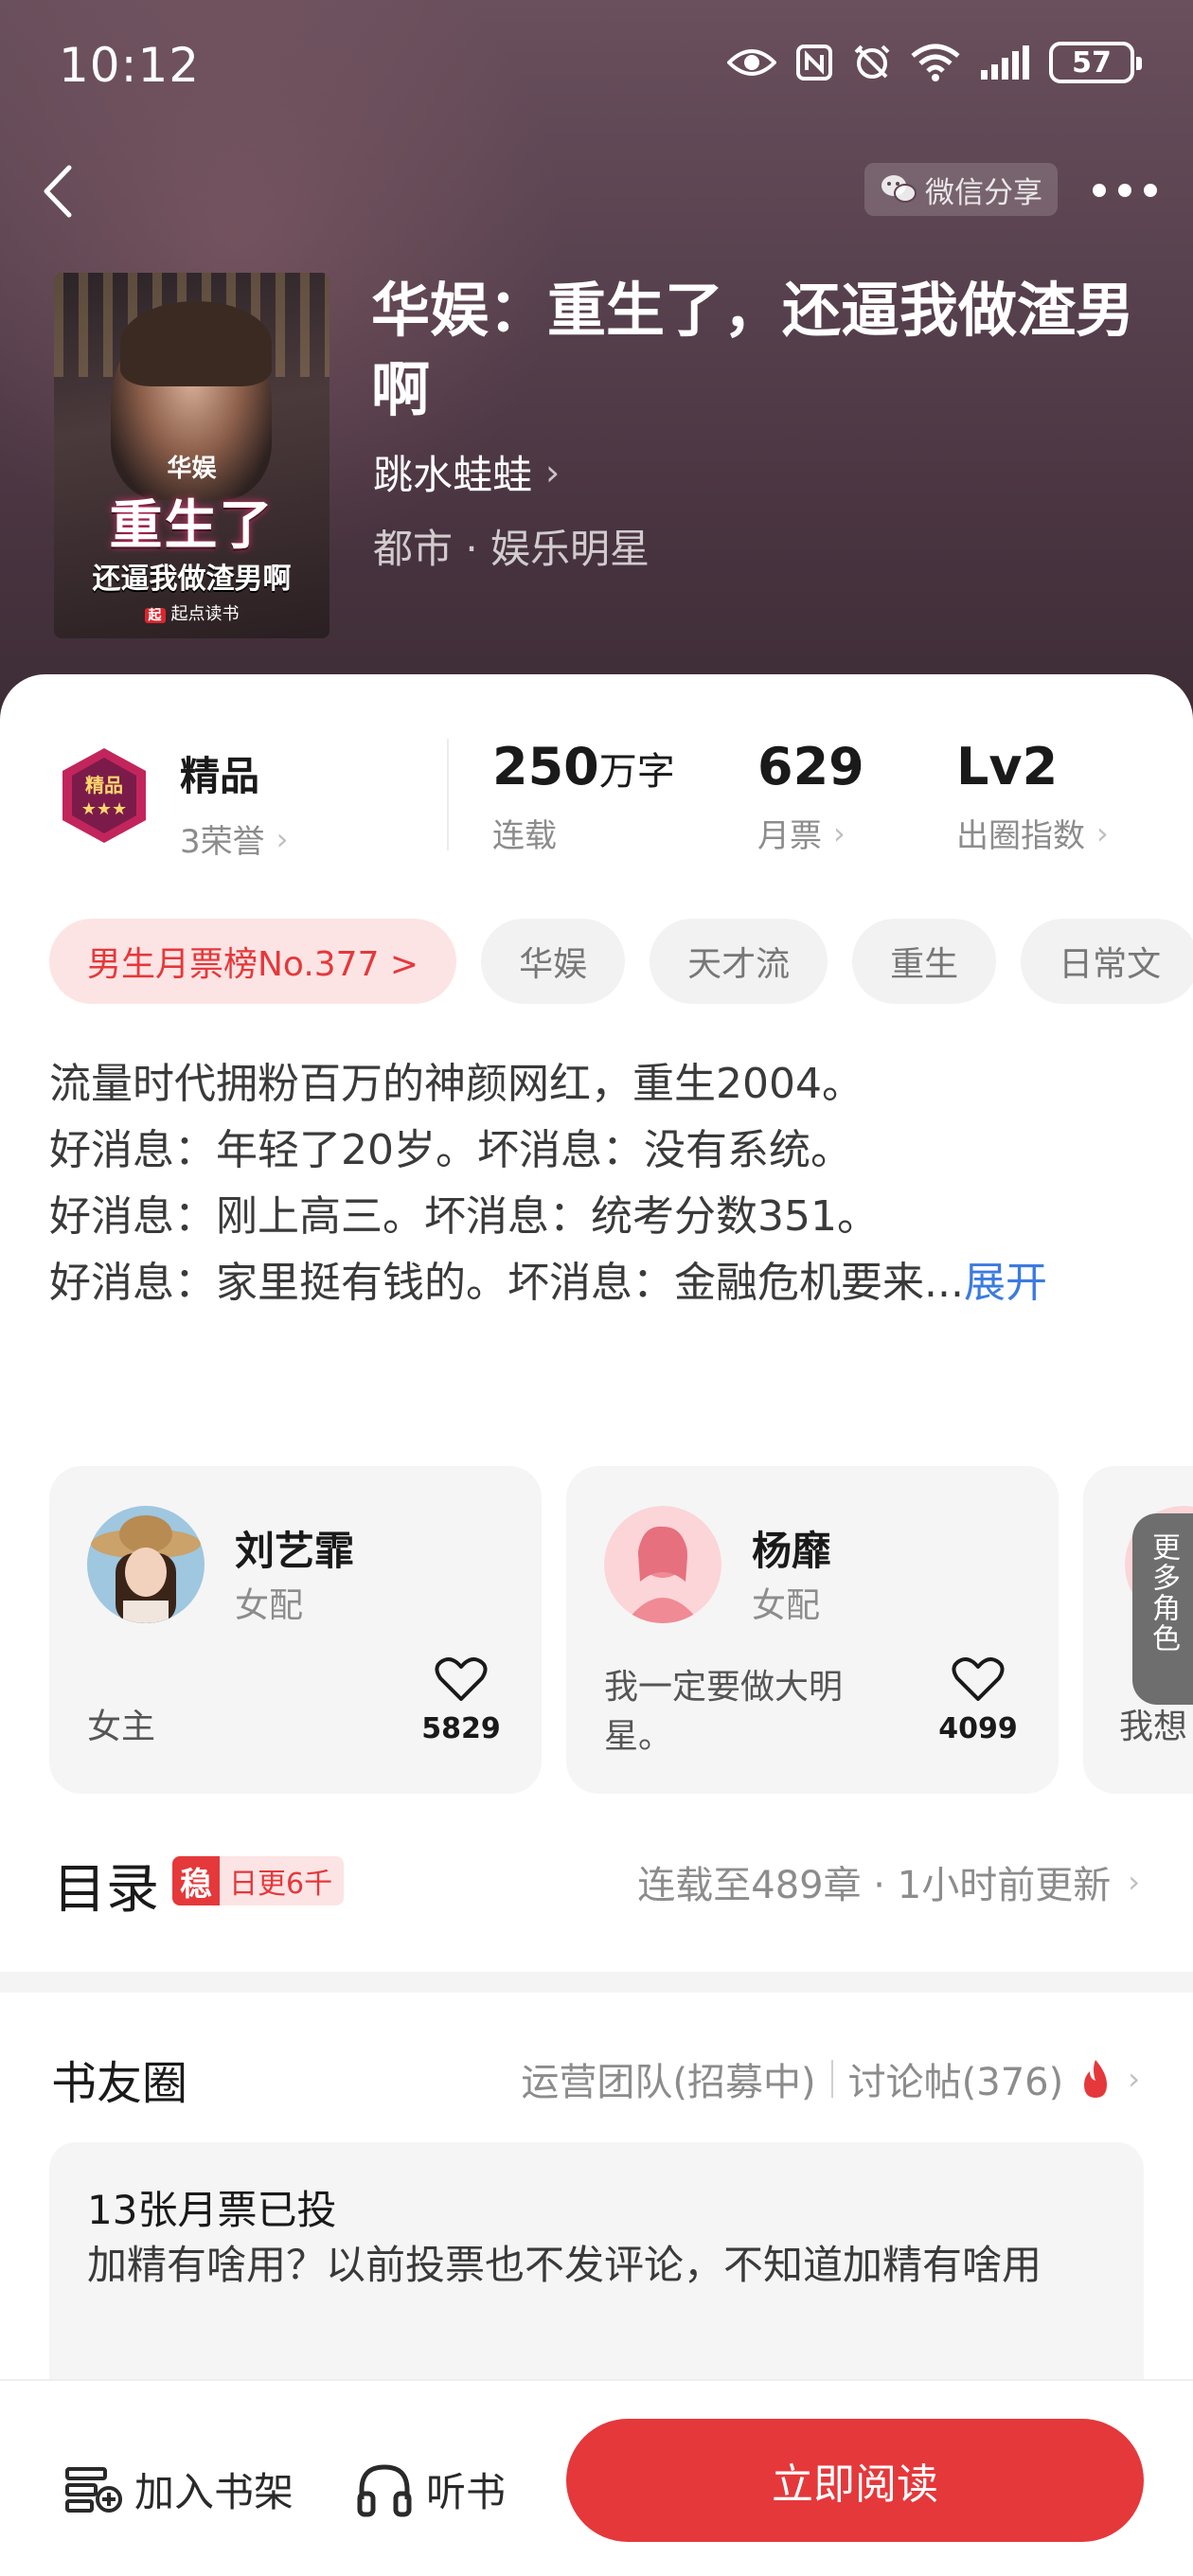  Describe the element at coordinates (1107, 961) in the screenshot. I see `tag-chip: 日常文` at that location.